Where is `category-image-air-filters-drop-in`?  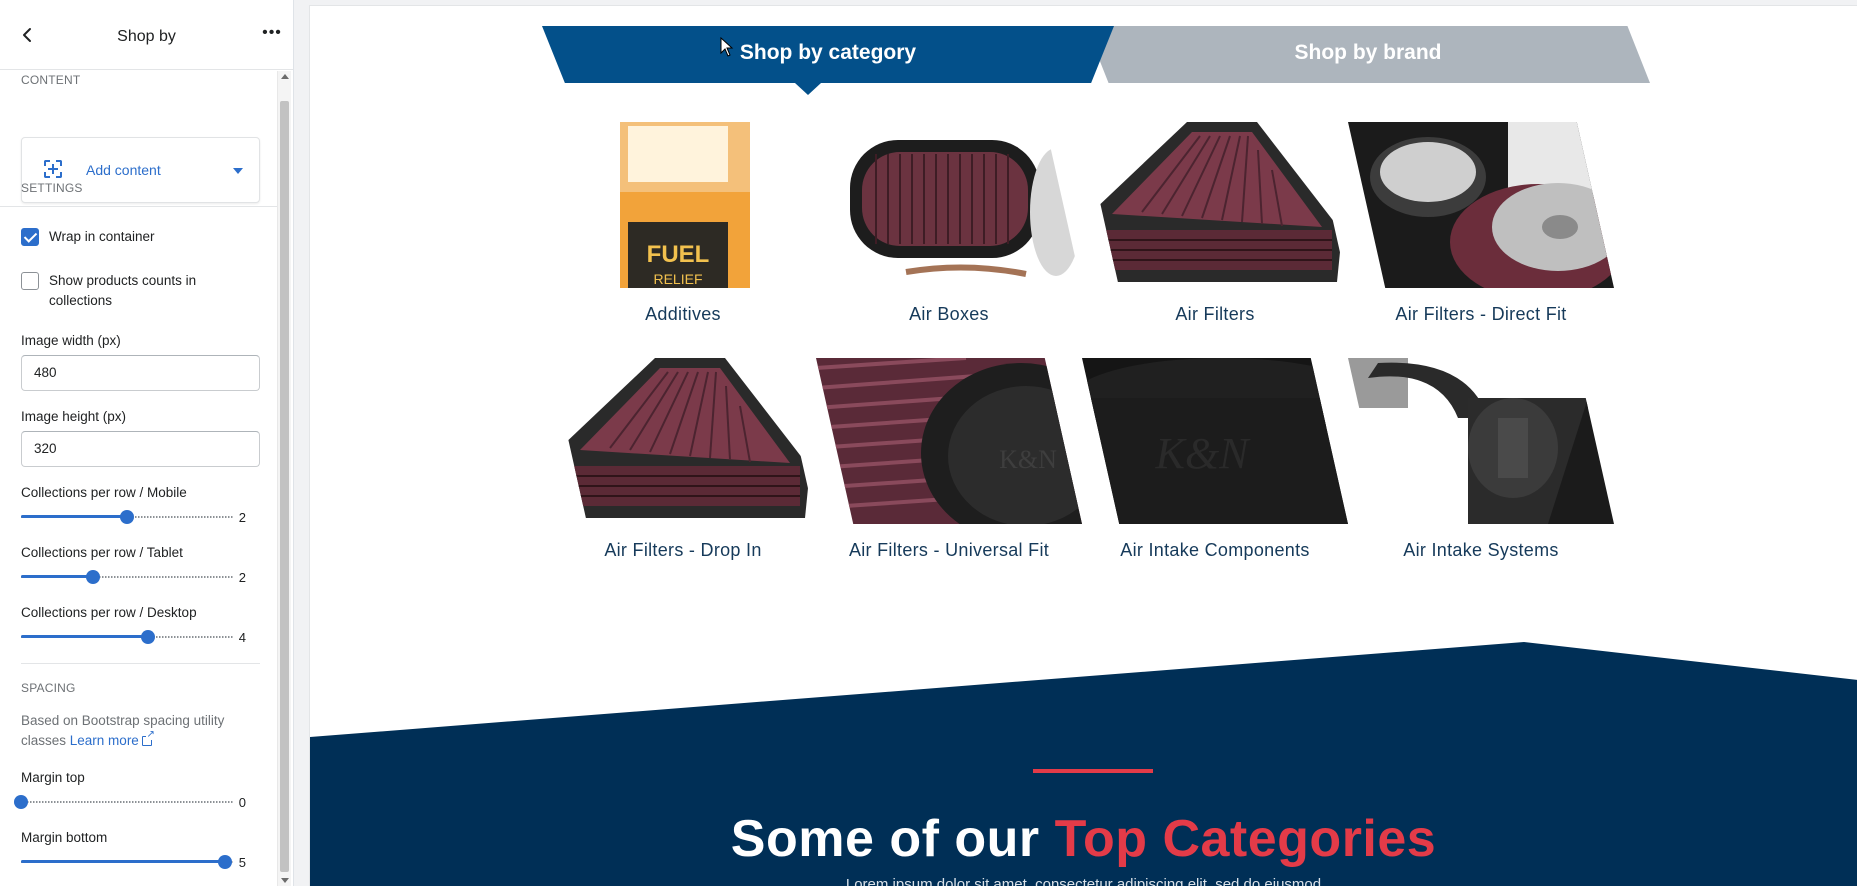
category-image-air-filters-drop-in is located at coordinates (683, 441).